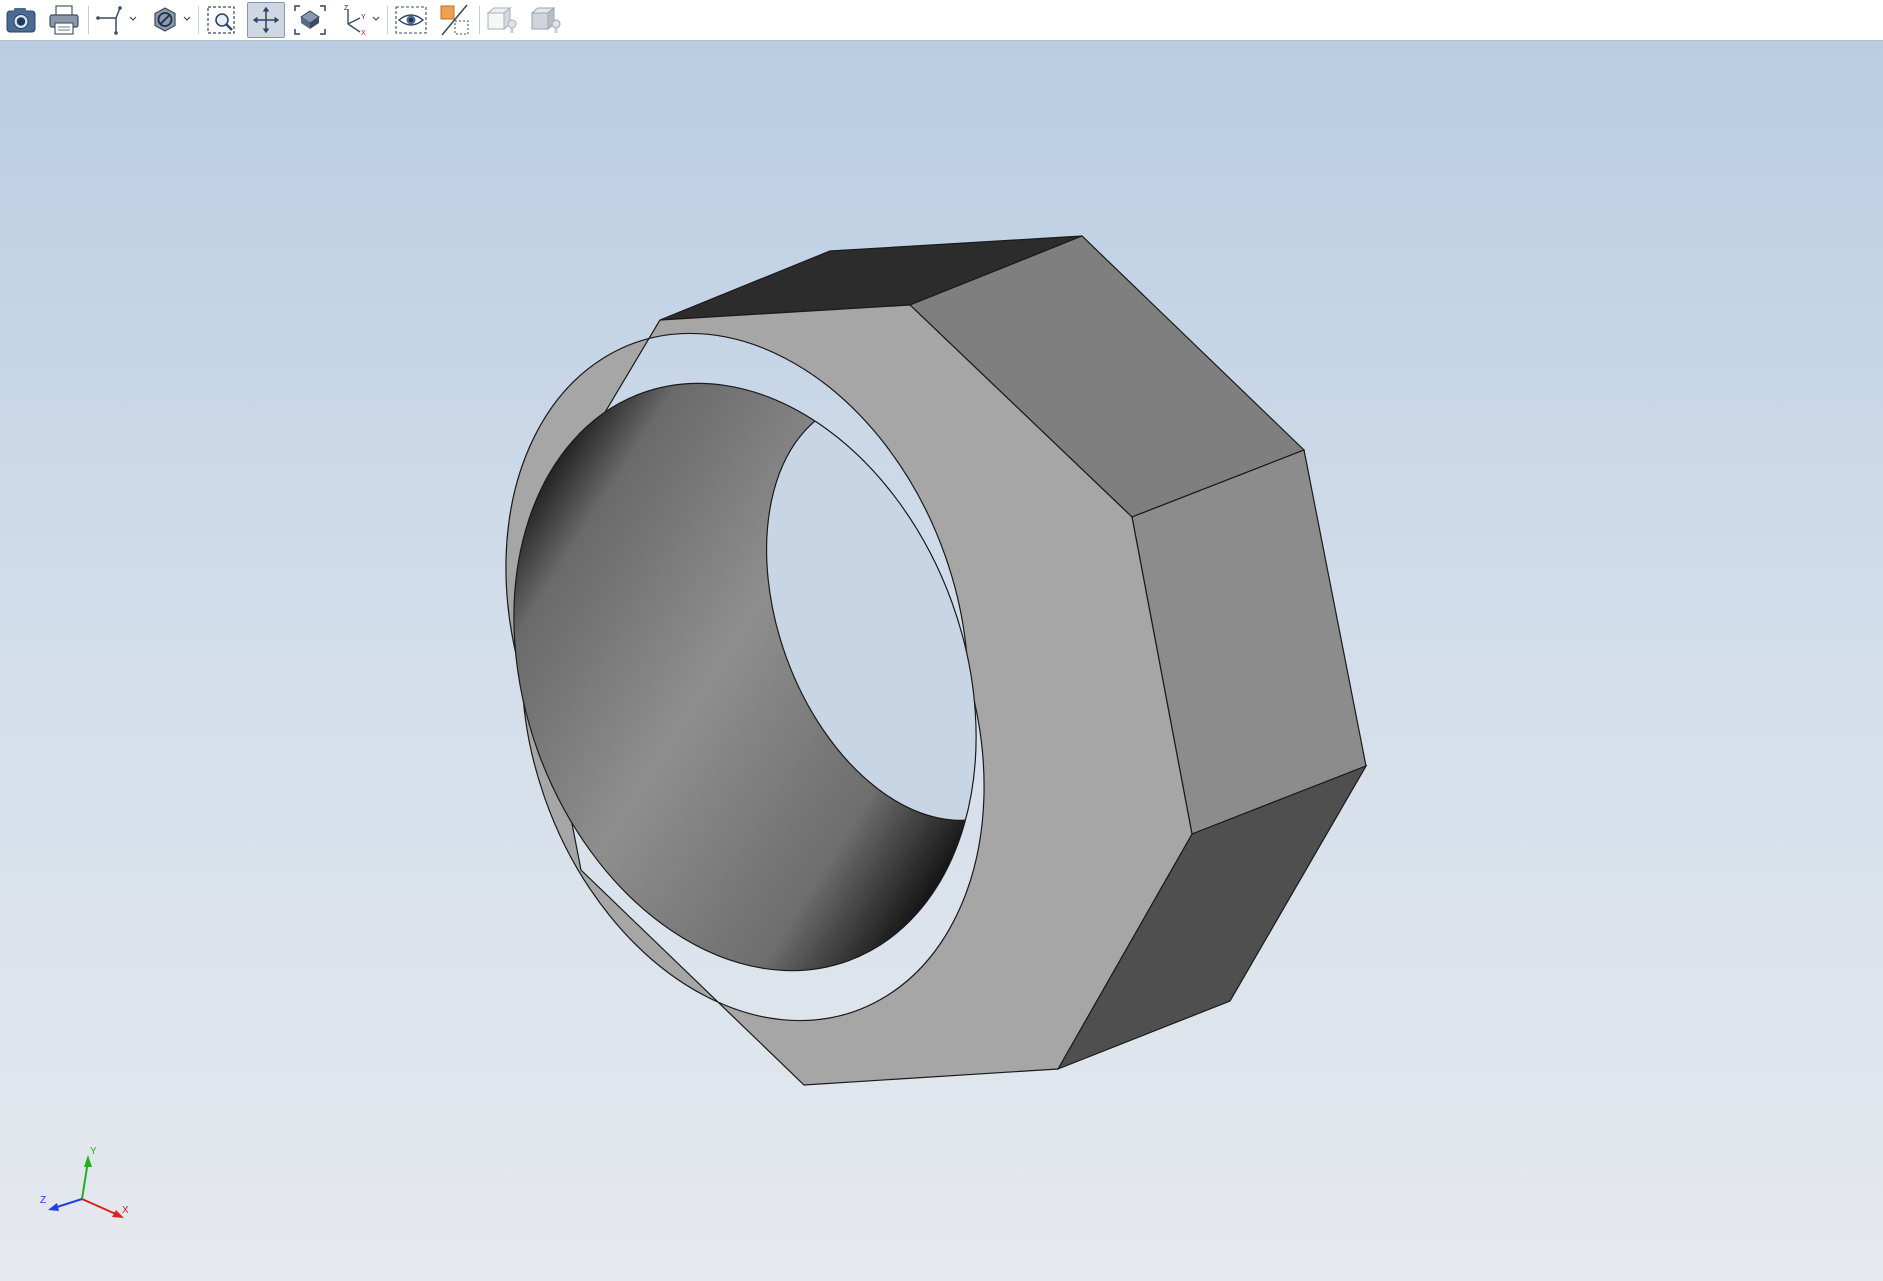  I want to click on camera-icon, so click(21, 20).